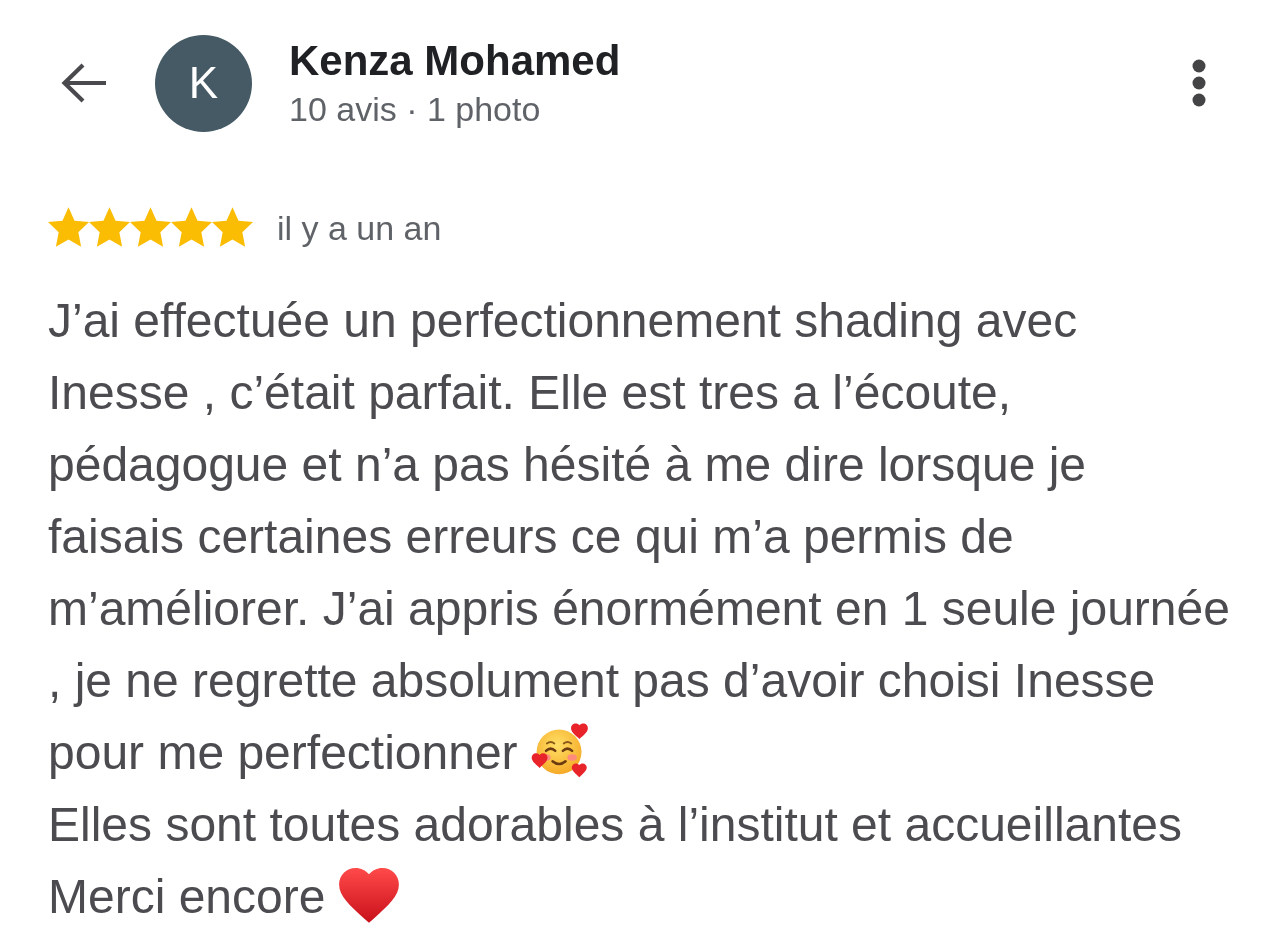 Image resolution: width=1284 pixels, height=947 pixels. What do you see at coordinates (283, 752) in the screenshot?
I see `review-text: pour me perfectionner` at bounding box center [283, 752].